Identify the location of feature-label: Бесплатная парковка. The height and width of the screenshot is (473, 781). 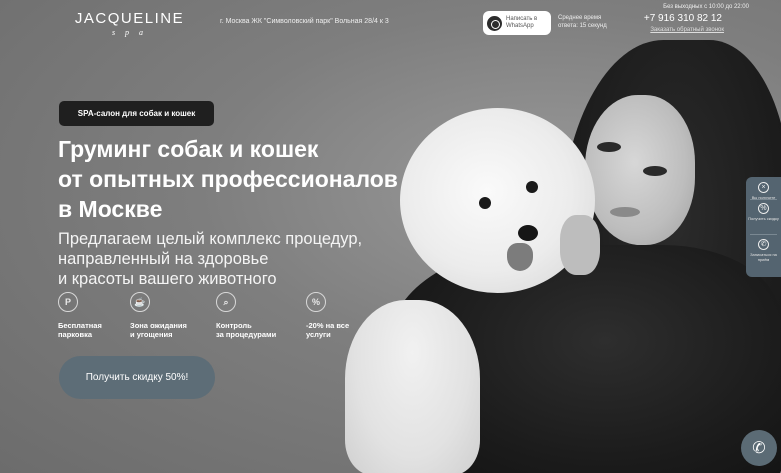
(80, 330).